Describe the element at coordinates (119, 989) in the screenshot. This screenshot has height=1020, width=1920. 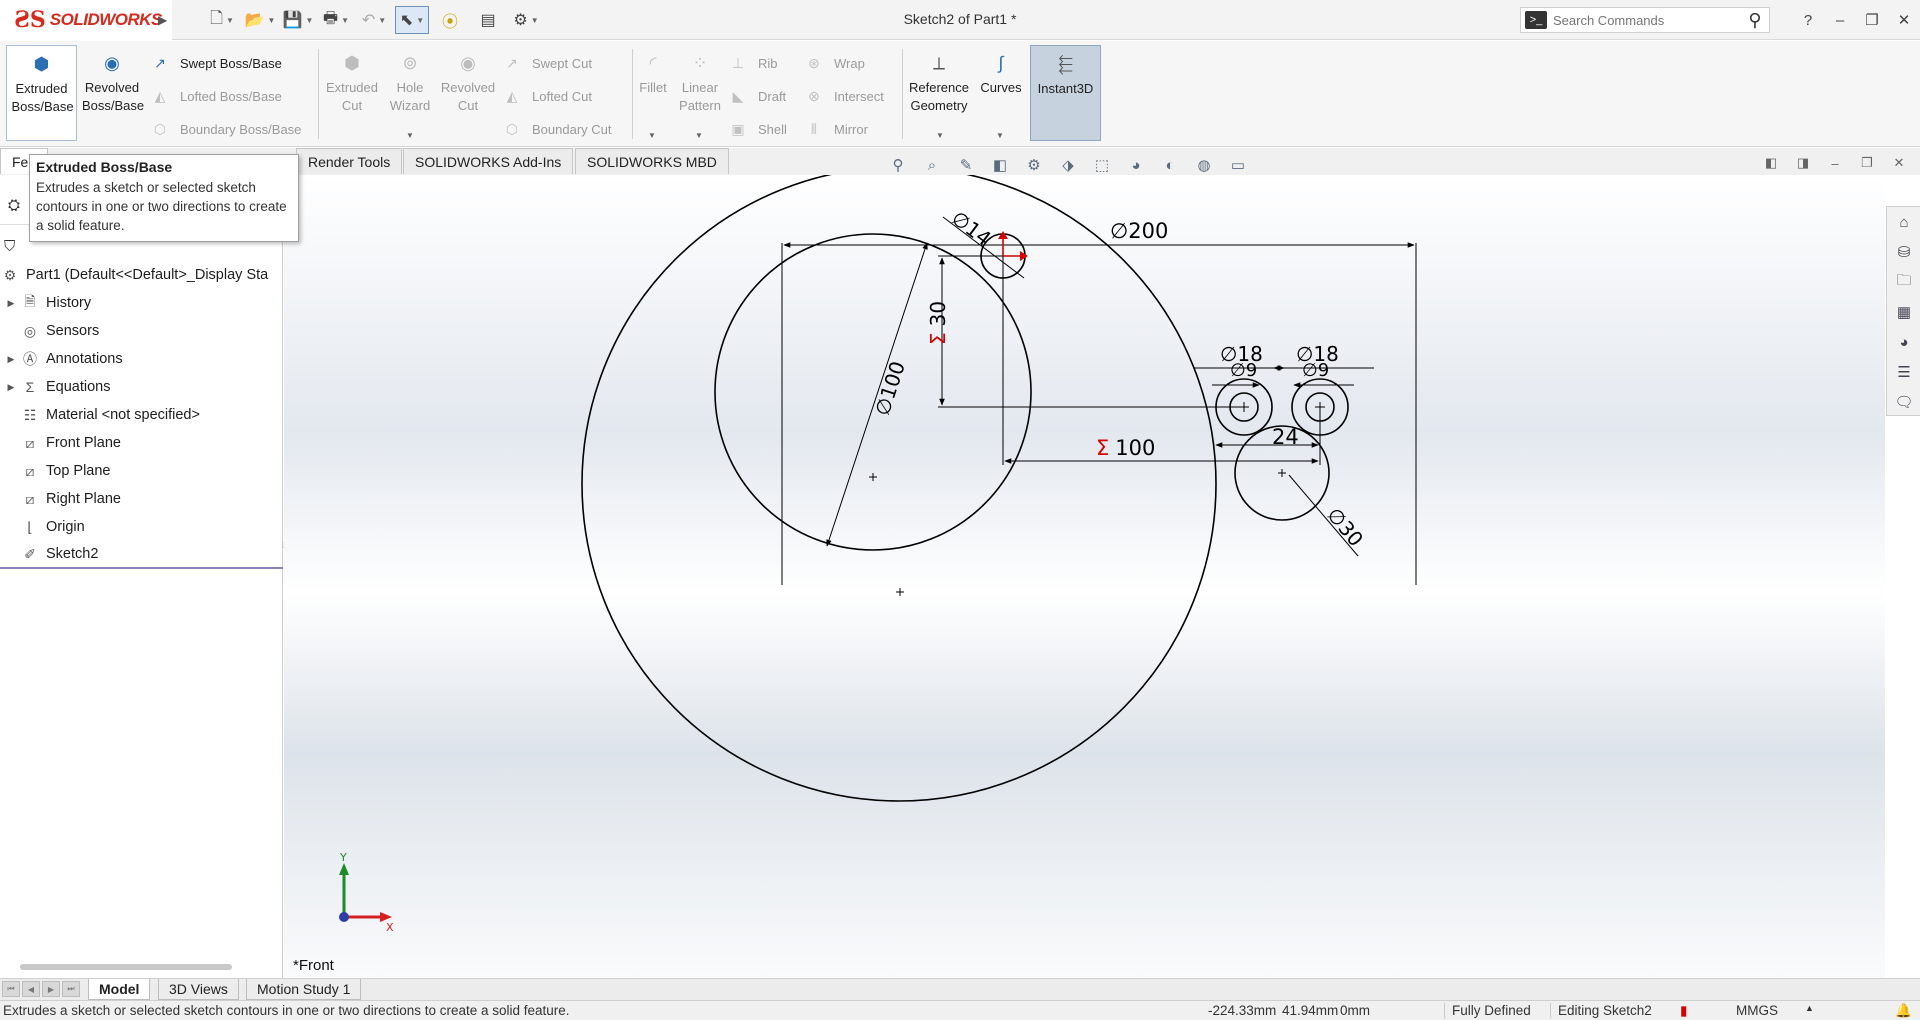
I see `tab-model: Model` at that location.